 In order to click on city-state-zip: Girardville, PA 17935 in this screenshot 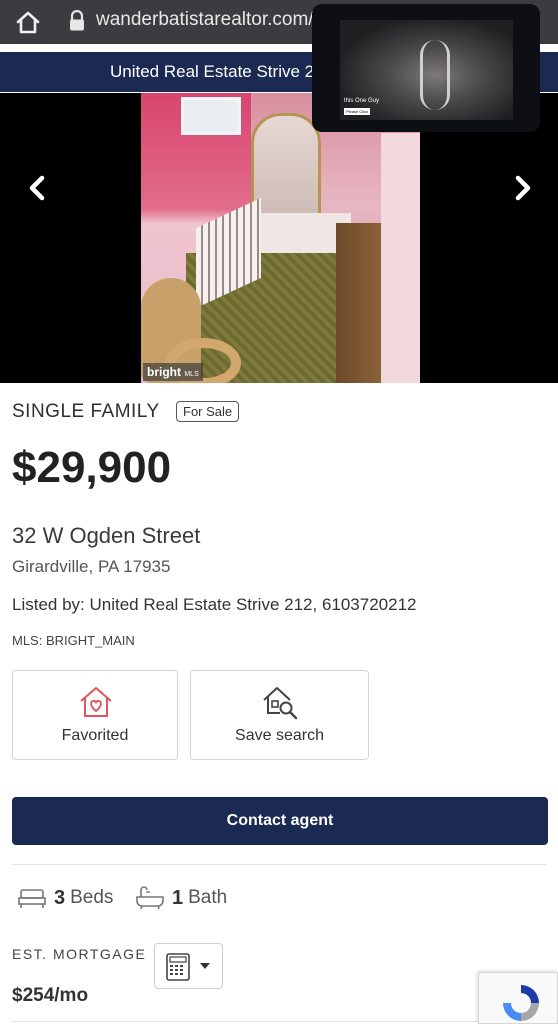, I will do `click(91, 566)`.